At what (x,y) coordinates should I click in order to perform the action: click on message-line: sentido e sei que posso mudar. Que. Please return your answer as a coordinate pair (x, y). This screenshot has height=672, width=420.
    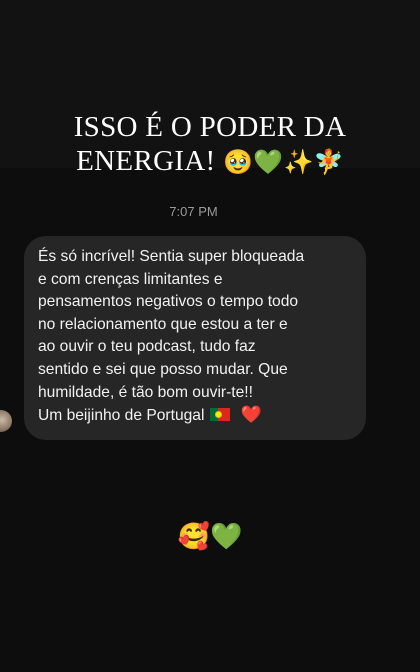
    Looking at the image, I should click on (163, 369).